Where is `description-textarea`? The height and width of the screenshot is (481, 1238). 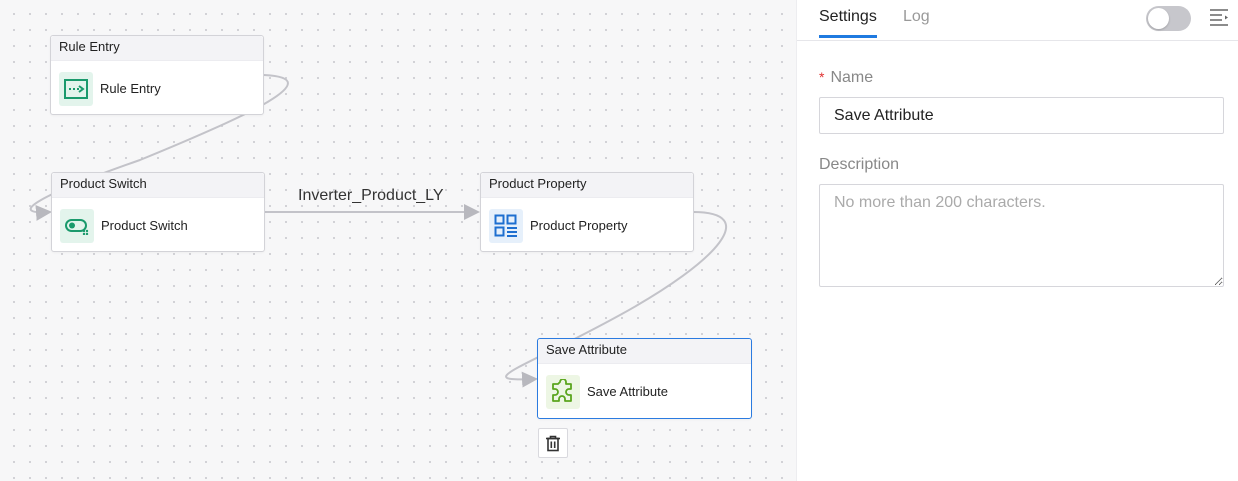 description-textarea is located at coordinates (1021, 235).